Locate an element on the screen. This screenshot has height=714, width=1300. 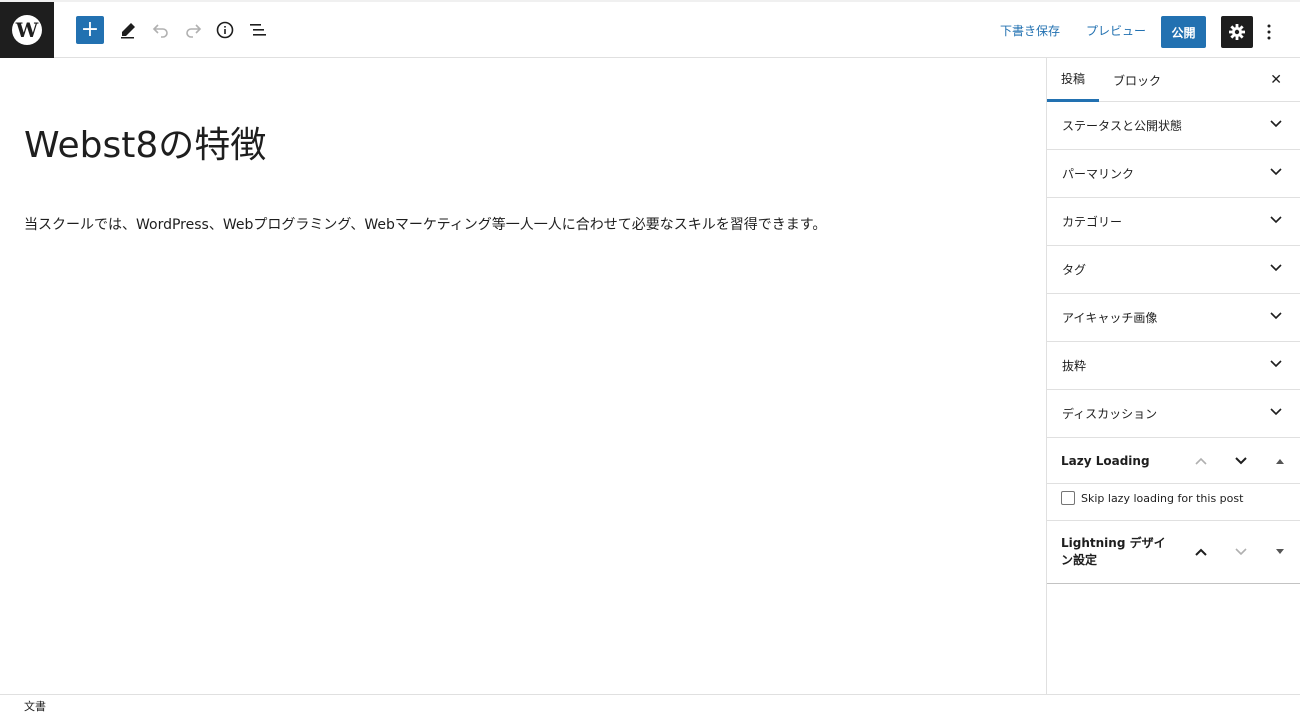
collapse-toggle-button is located at coordinates (1280, 461).